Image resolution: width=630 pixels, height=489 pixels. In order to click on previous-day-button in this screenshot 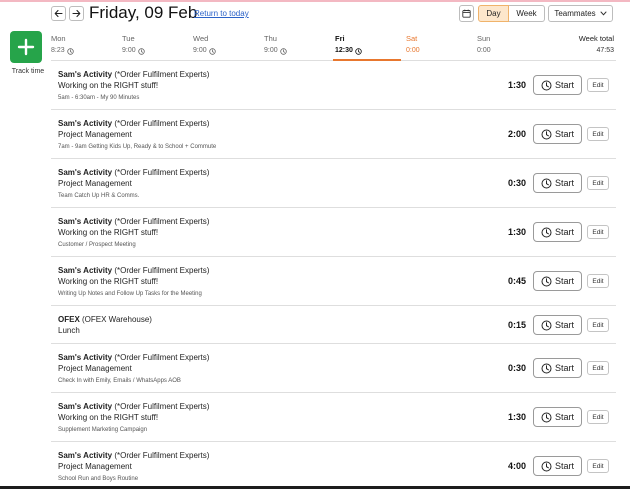, I will do `click(58, 13)`.